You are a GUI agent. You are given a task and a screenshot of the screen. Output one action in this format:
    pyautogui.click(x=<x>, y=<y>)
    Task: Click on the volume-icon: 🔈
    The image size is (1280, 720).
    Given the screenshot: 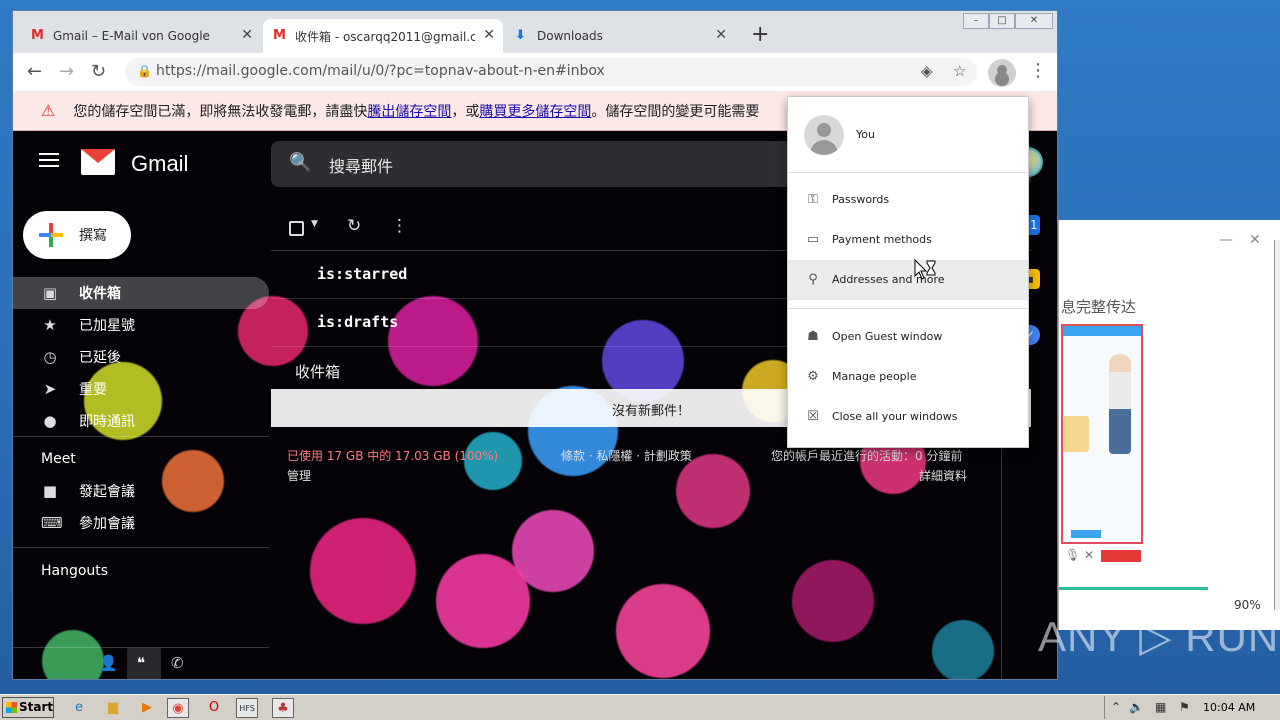 What is the action you would take?
    pyautogui.click(x=1136, y=707)
    